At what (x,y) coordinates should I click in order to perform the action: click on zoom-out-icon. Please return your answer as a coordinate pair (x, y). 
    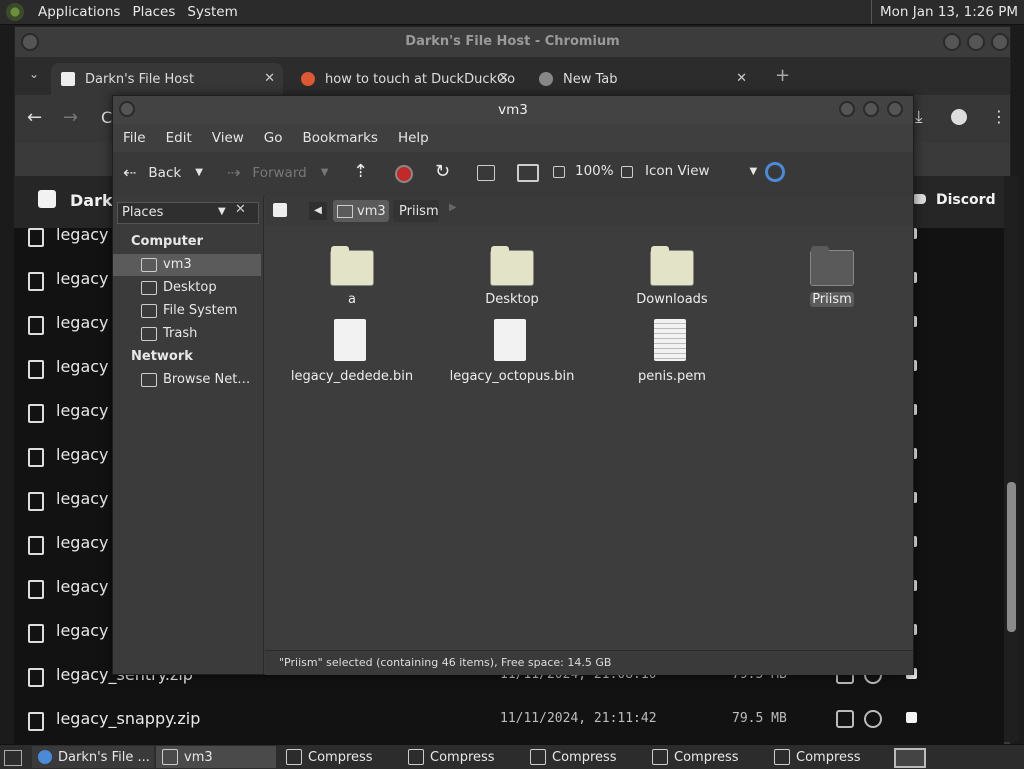
    Looking at the image, I should click on (559, 172).